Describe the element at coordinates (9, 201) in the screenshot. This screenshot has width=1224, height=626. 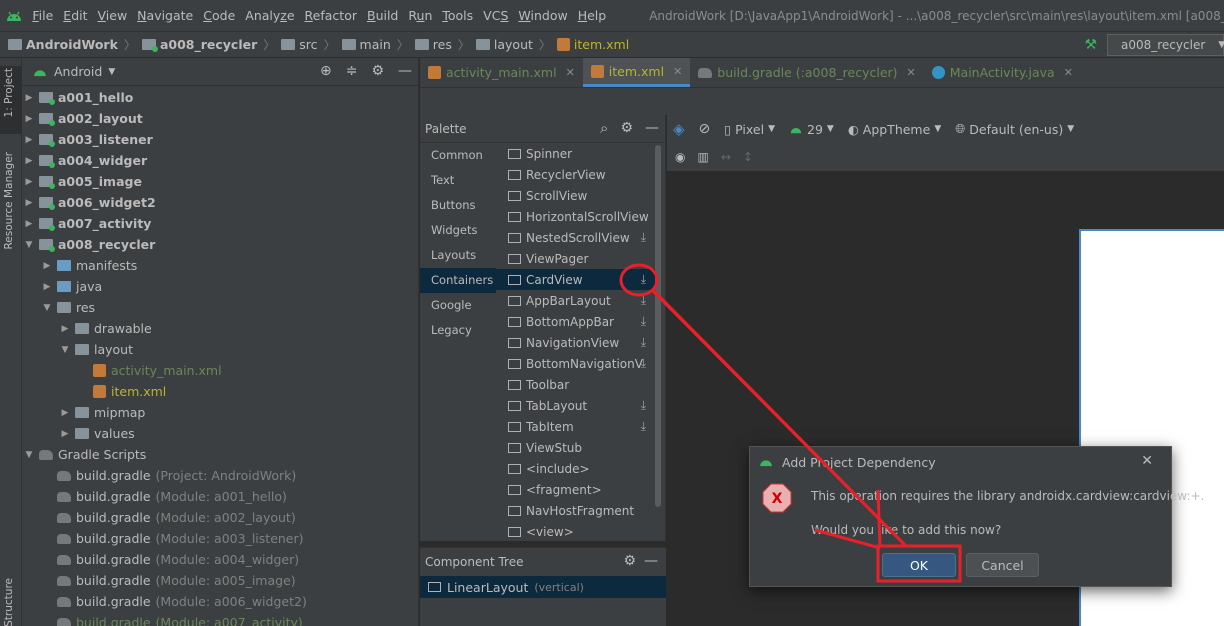
I see `resource-manager-tool-label: Resource Manager` at that location.